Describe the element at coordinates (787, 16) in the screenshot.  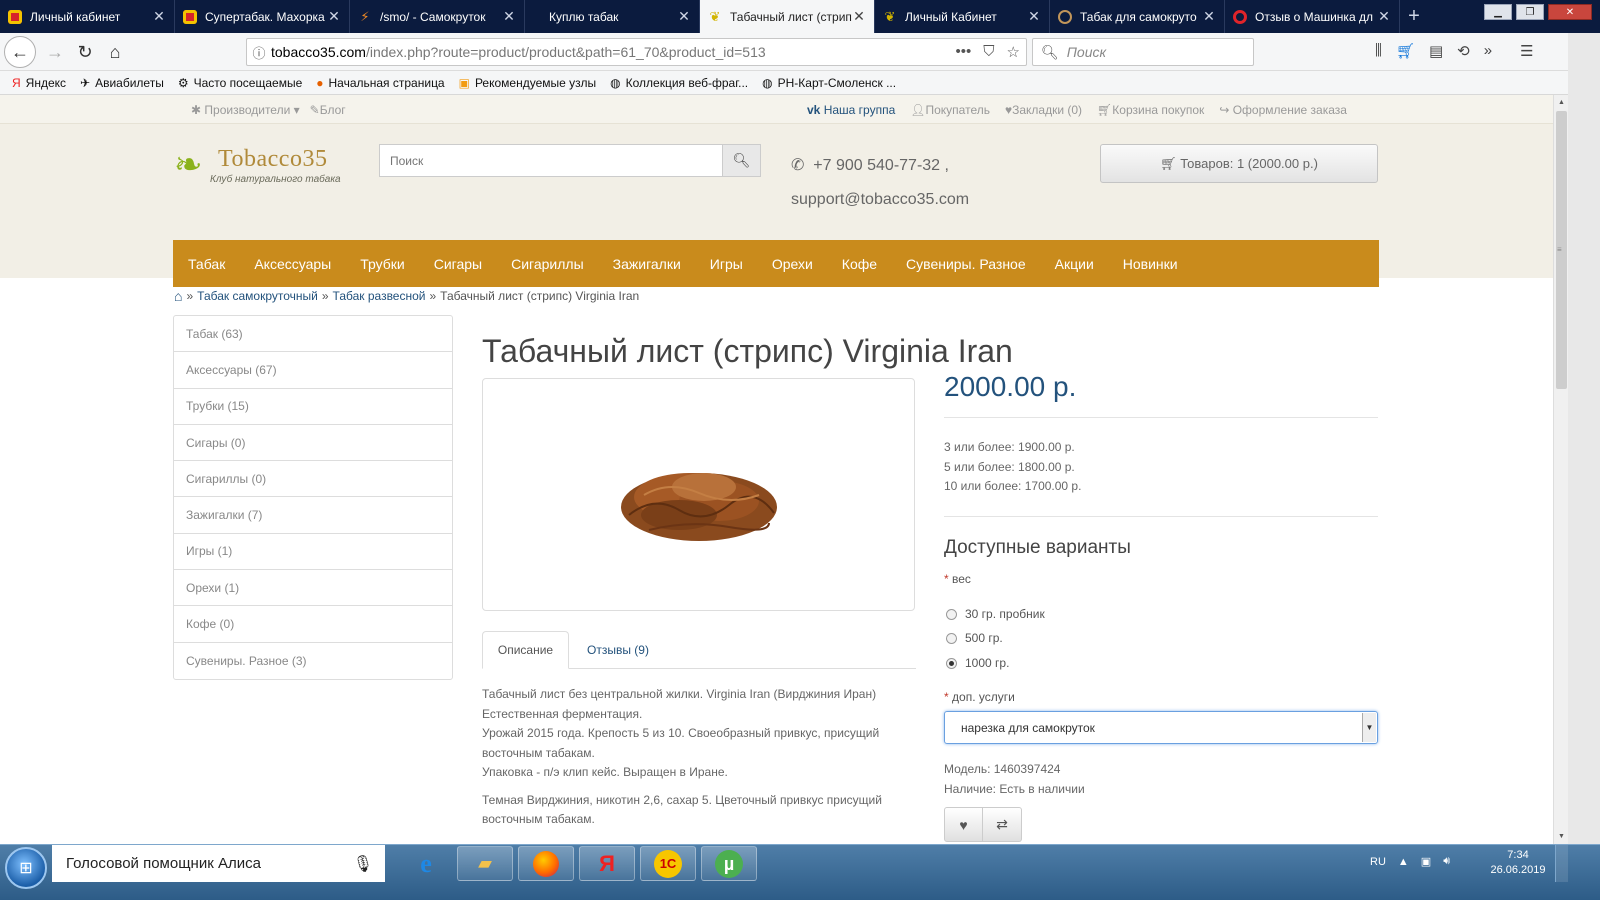
I see `browser-tab-active: ❦ Табачный лист (стрип ✕` at that location.